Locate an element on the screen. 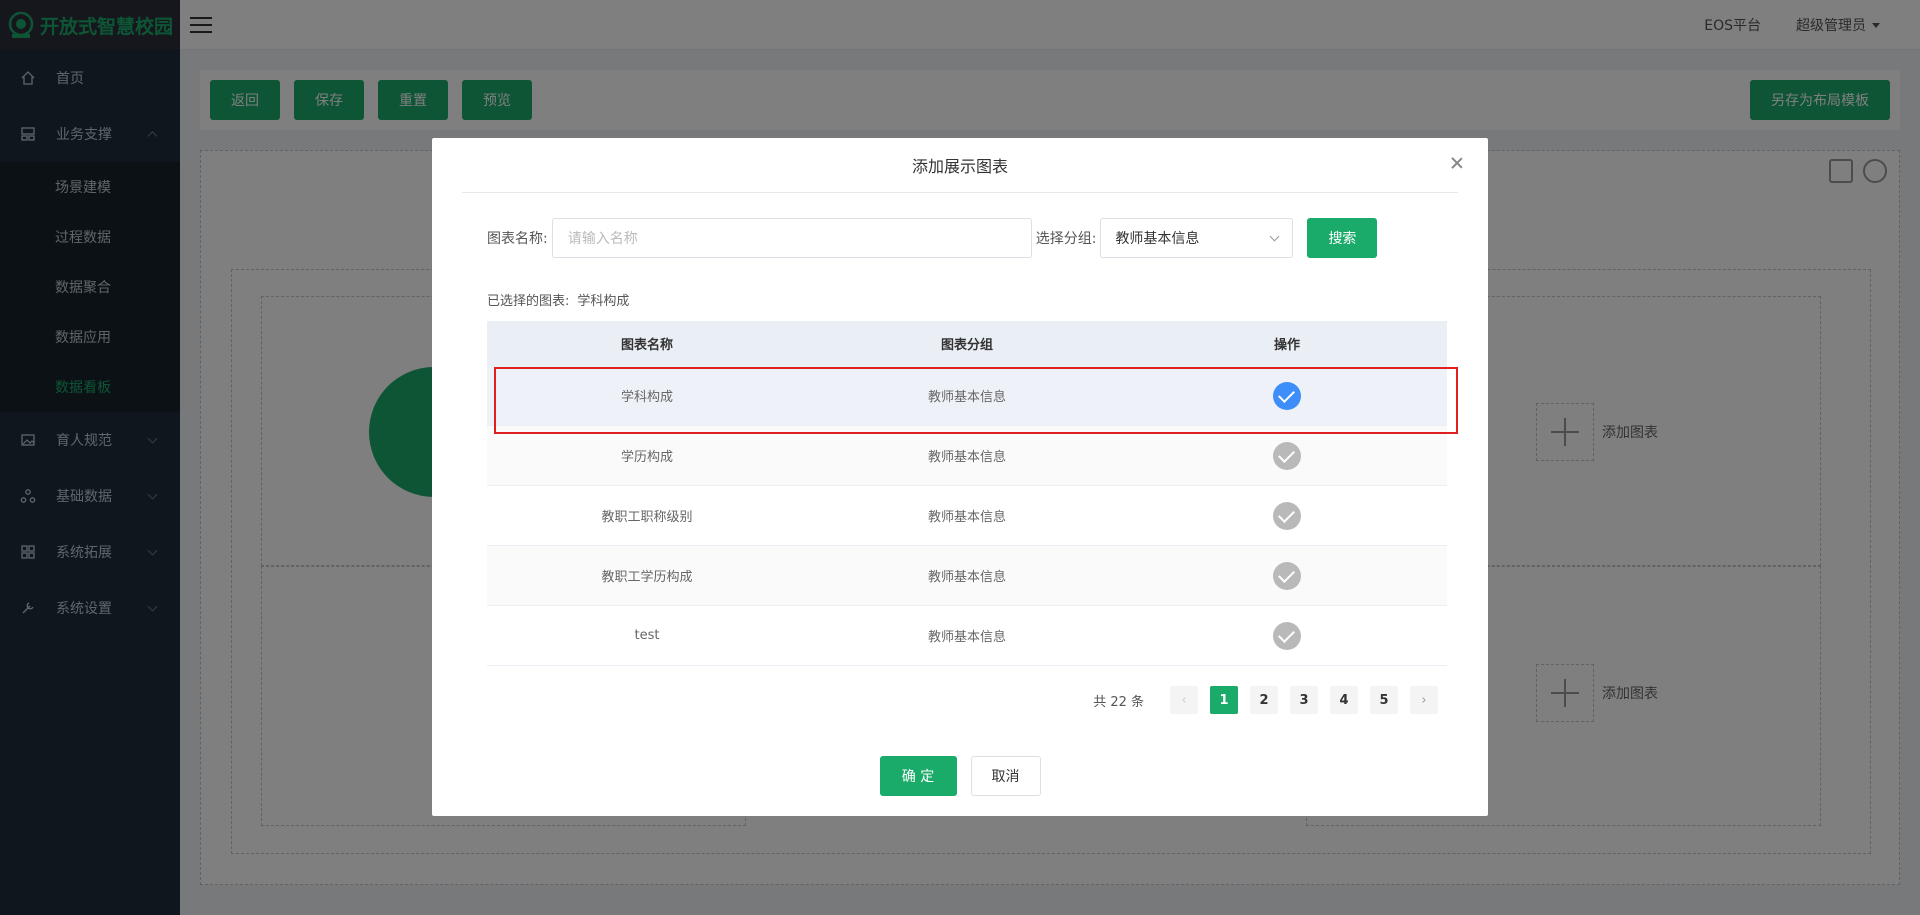  page-button: 2 is located at coordinates (1264, 700).